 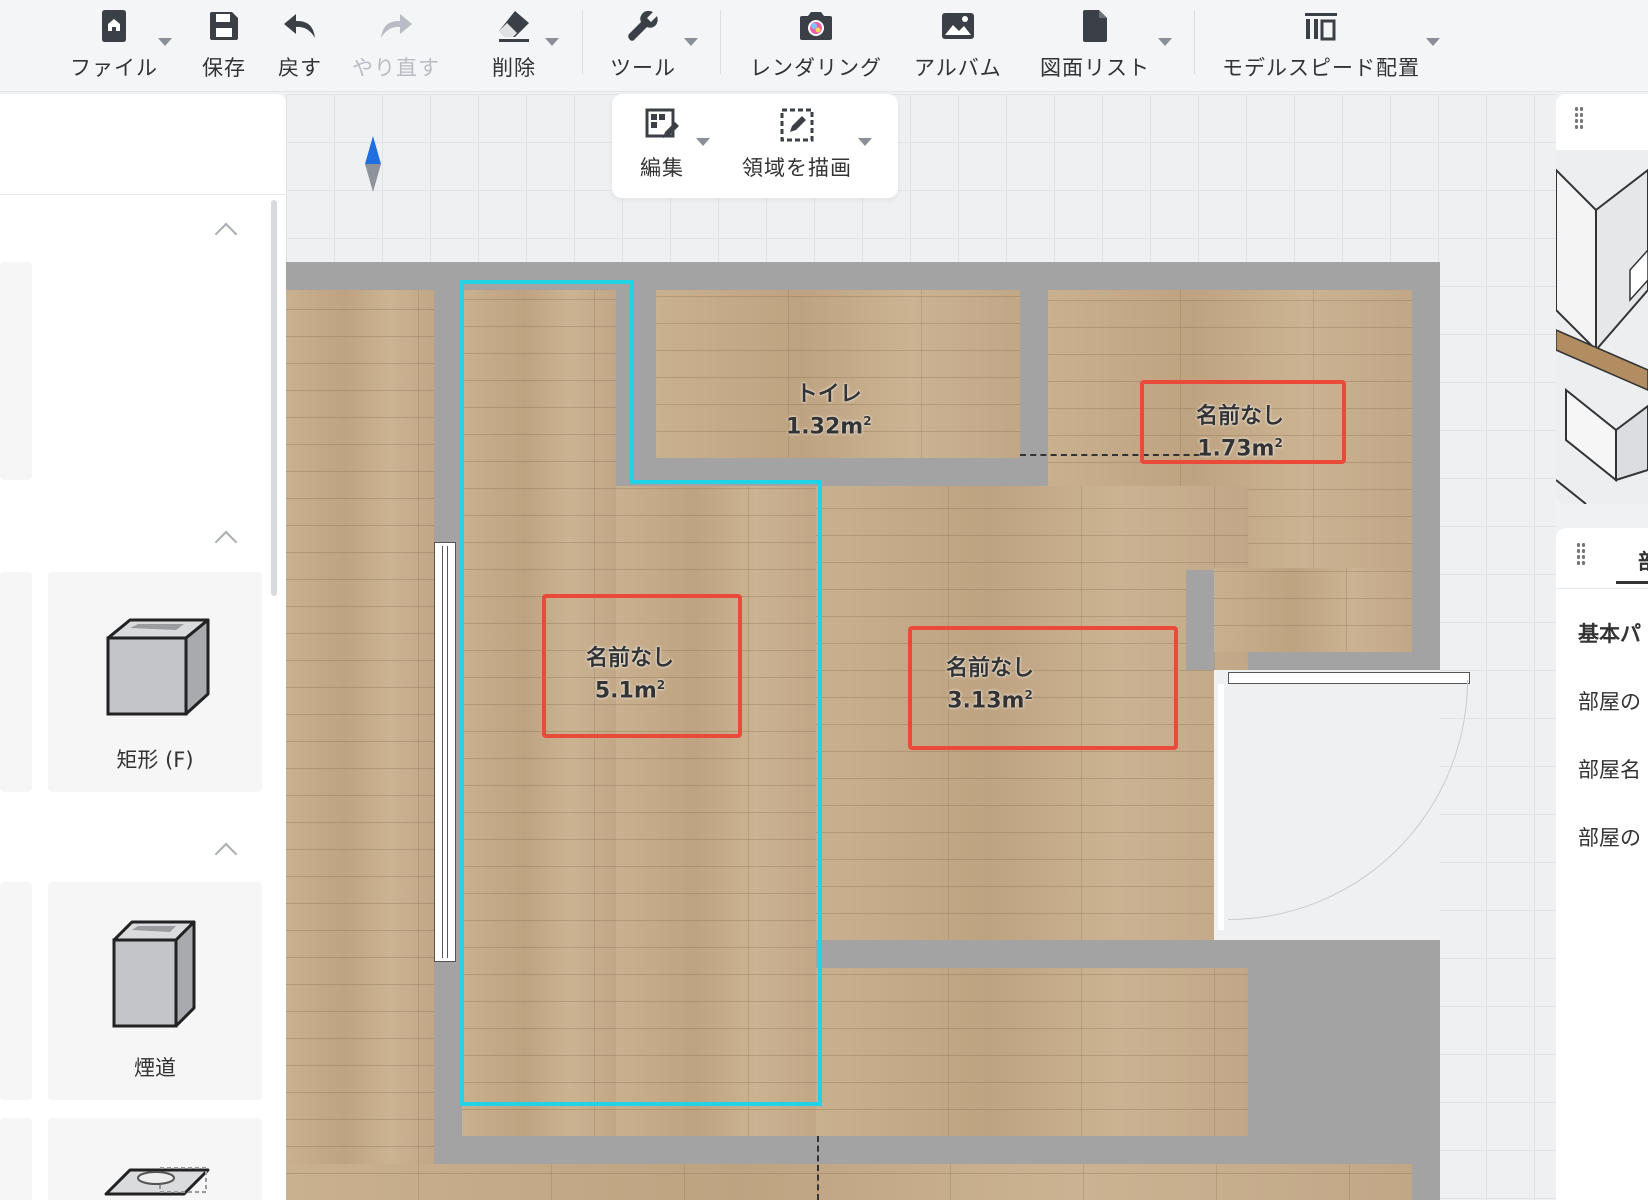 I want to click on redo-label: やり直す, so click(x=396, y=68).